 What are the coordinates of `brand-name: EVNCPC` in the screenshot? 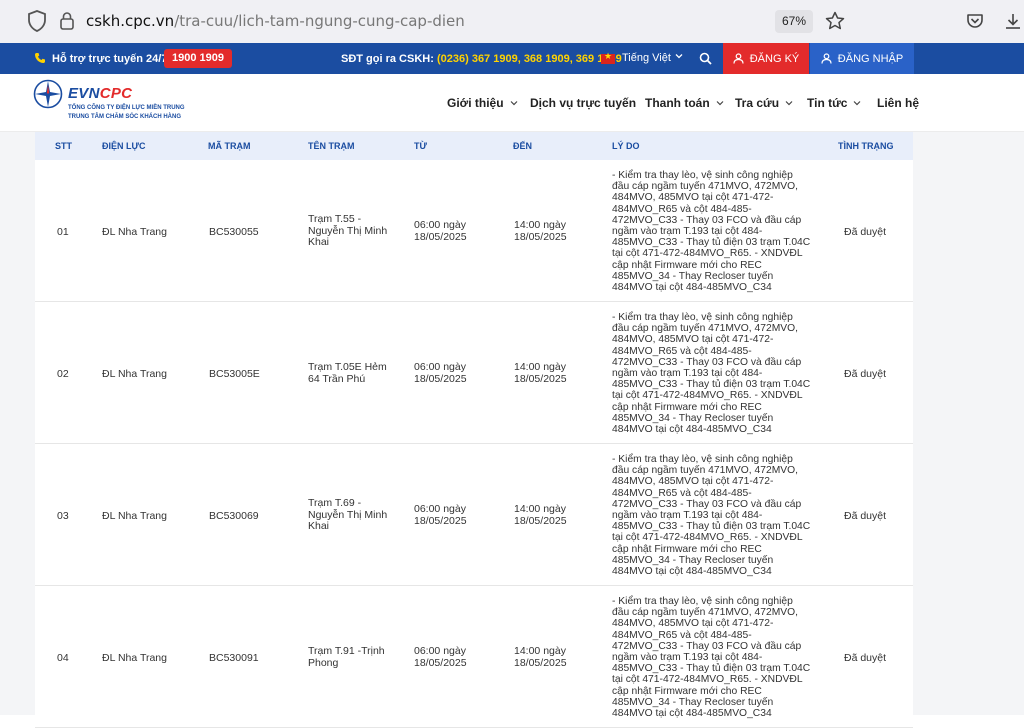 It's located at (100, 93).